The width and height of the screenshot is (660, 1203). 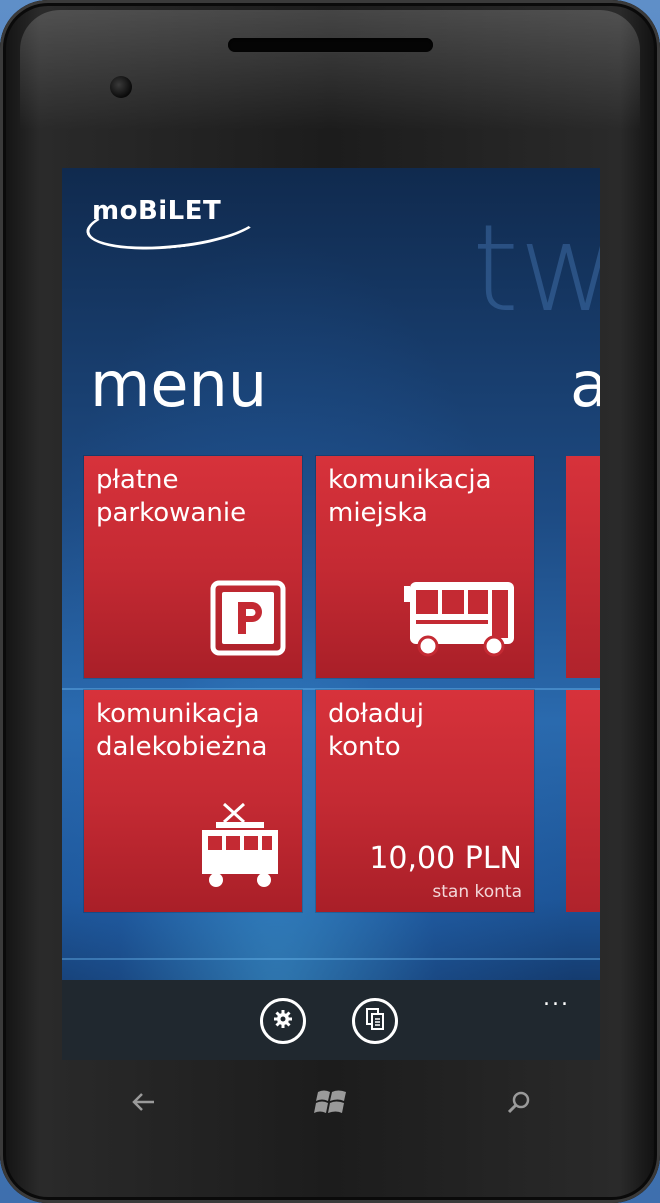 I want to click on back-key, so click(x=144, y=1104).